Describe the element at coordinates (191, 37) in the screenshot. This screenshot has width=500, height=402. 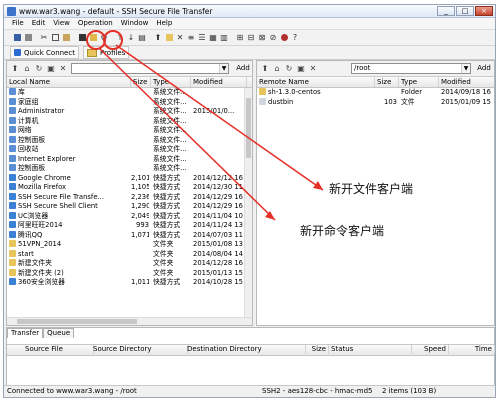
I see `rename-icon: ≡` at that location.